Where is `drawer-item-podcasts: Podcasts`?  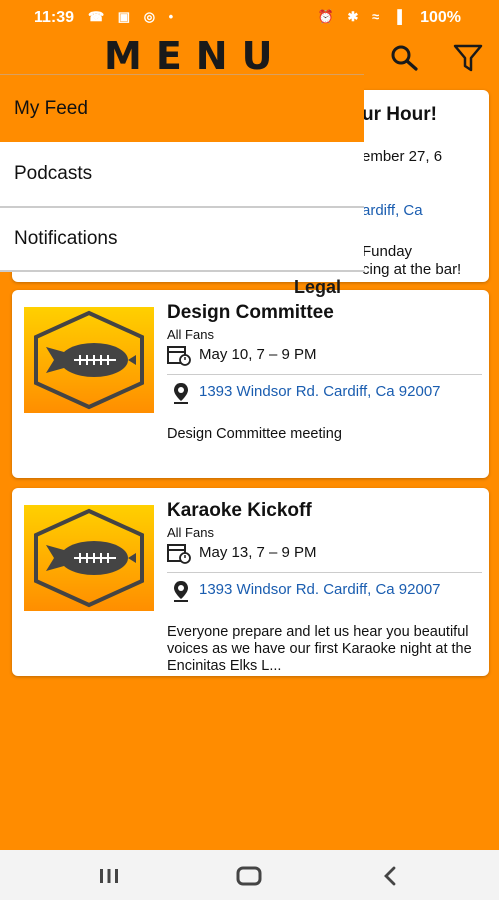
drawer-item-podcasts: Podcasts is located at coordinates (182, 174).